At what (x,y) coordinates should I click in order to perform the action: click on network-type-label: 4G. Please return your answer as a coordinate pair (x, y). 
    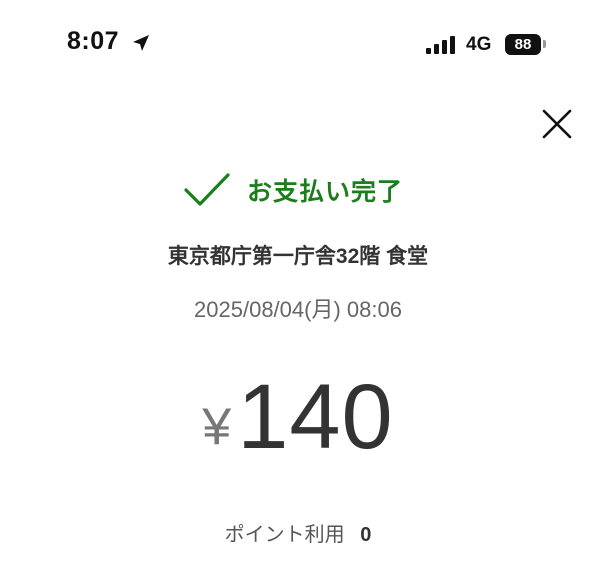
    Looking at the image, I should click on (479, 44).